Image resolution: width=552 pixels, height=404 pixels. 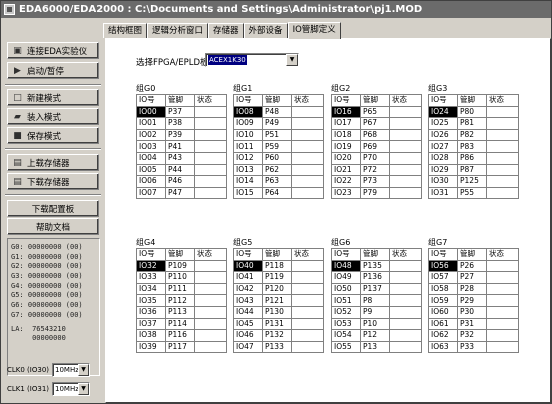 What do you see at coordinates (53, 97) in the screenshot?
I see `new-mode-button: □ 新建模式` at bounding box center [53, 97].